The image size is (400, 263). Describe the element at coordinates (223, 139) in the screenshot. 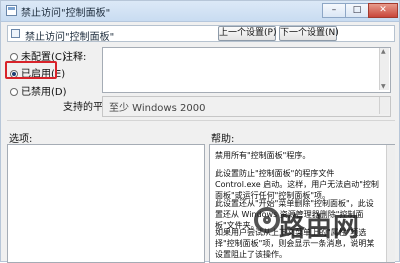

I see `help-label: 帮助:` at that location.